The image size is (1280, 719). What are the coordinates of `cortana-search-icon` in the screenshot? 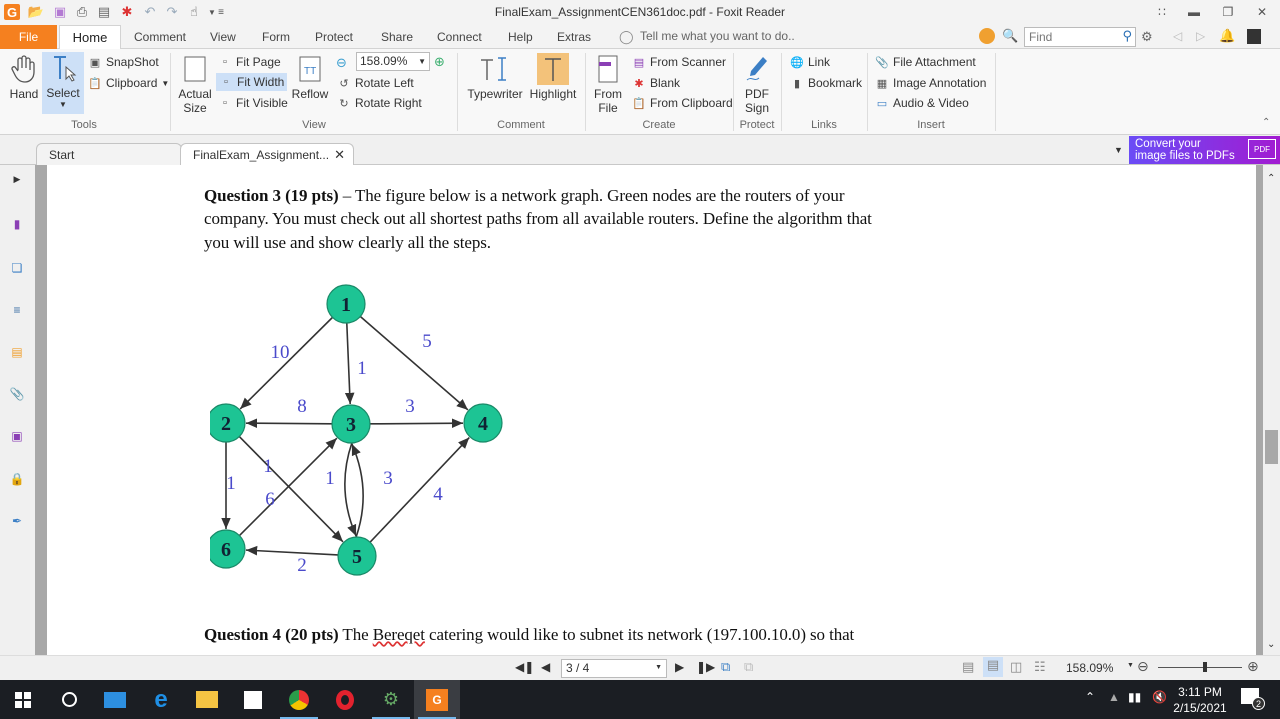 It's located at (69, 699).